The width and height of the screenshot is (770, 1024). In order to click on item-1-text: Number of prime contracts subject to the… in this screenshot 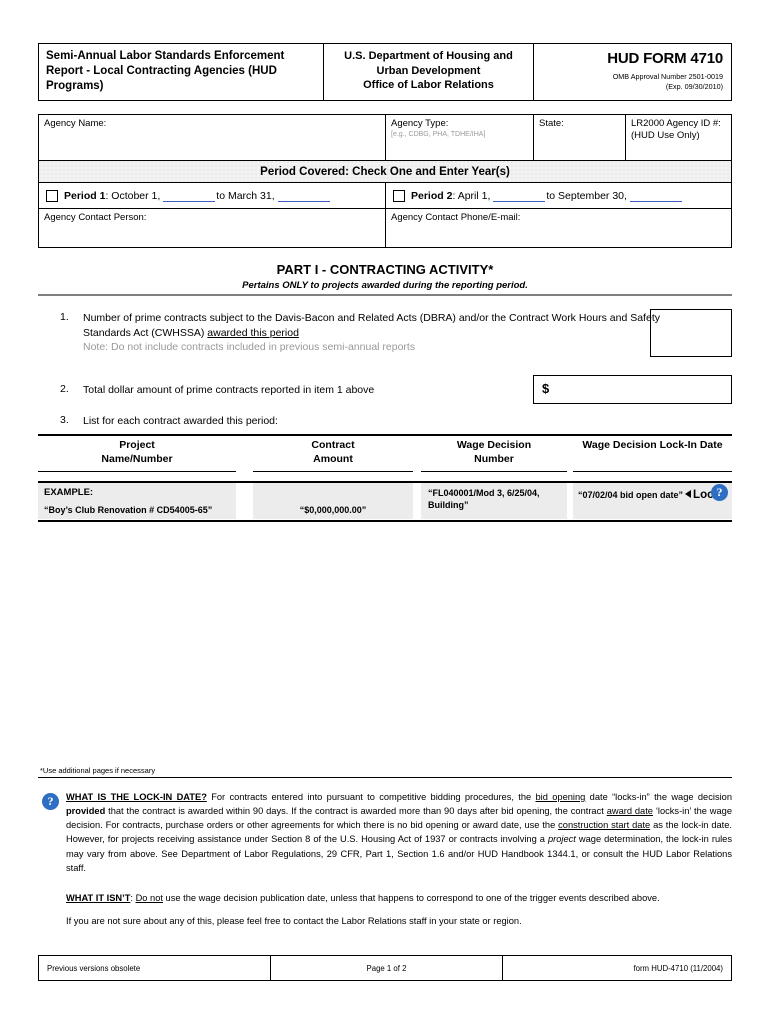, I will do `click(378, 326)`.